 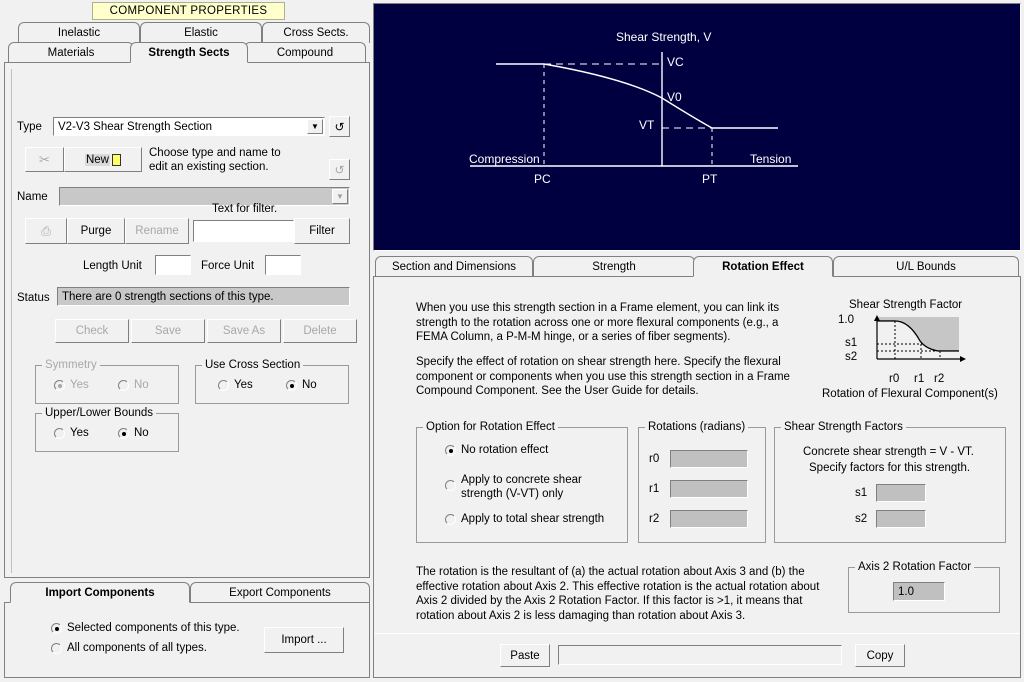 I want to click on tab-import-components: Import Components, so click(x=100, y=592).